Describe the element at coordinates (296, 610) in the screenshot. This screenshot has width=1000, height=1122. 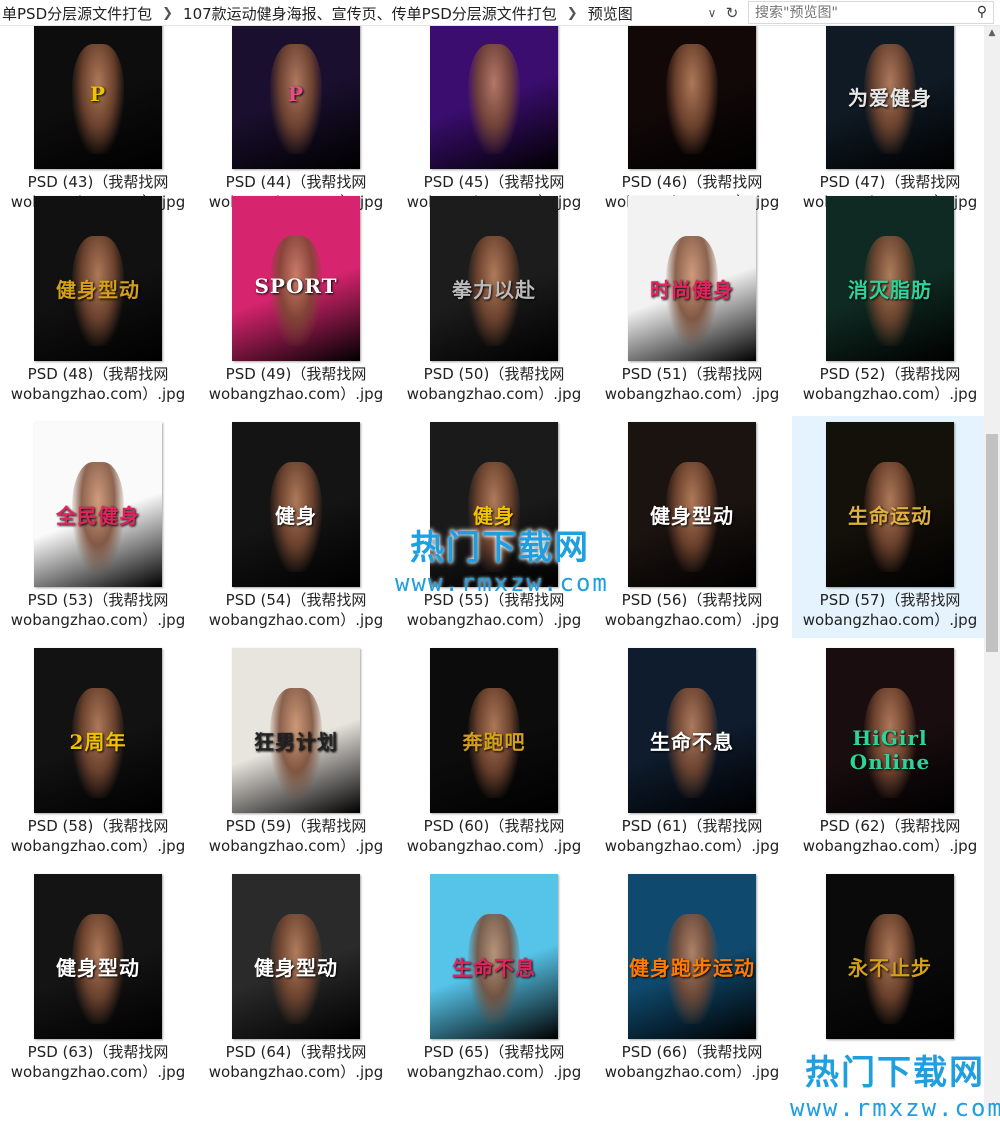
I see `file-name: PSD (54)（我帮找网 wobangzhao.com）.jpg` at that location.